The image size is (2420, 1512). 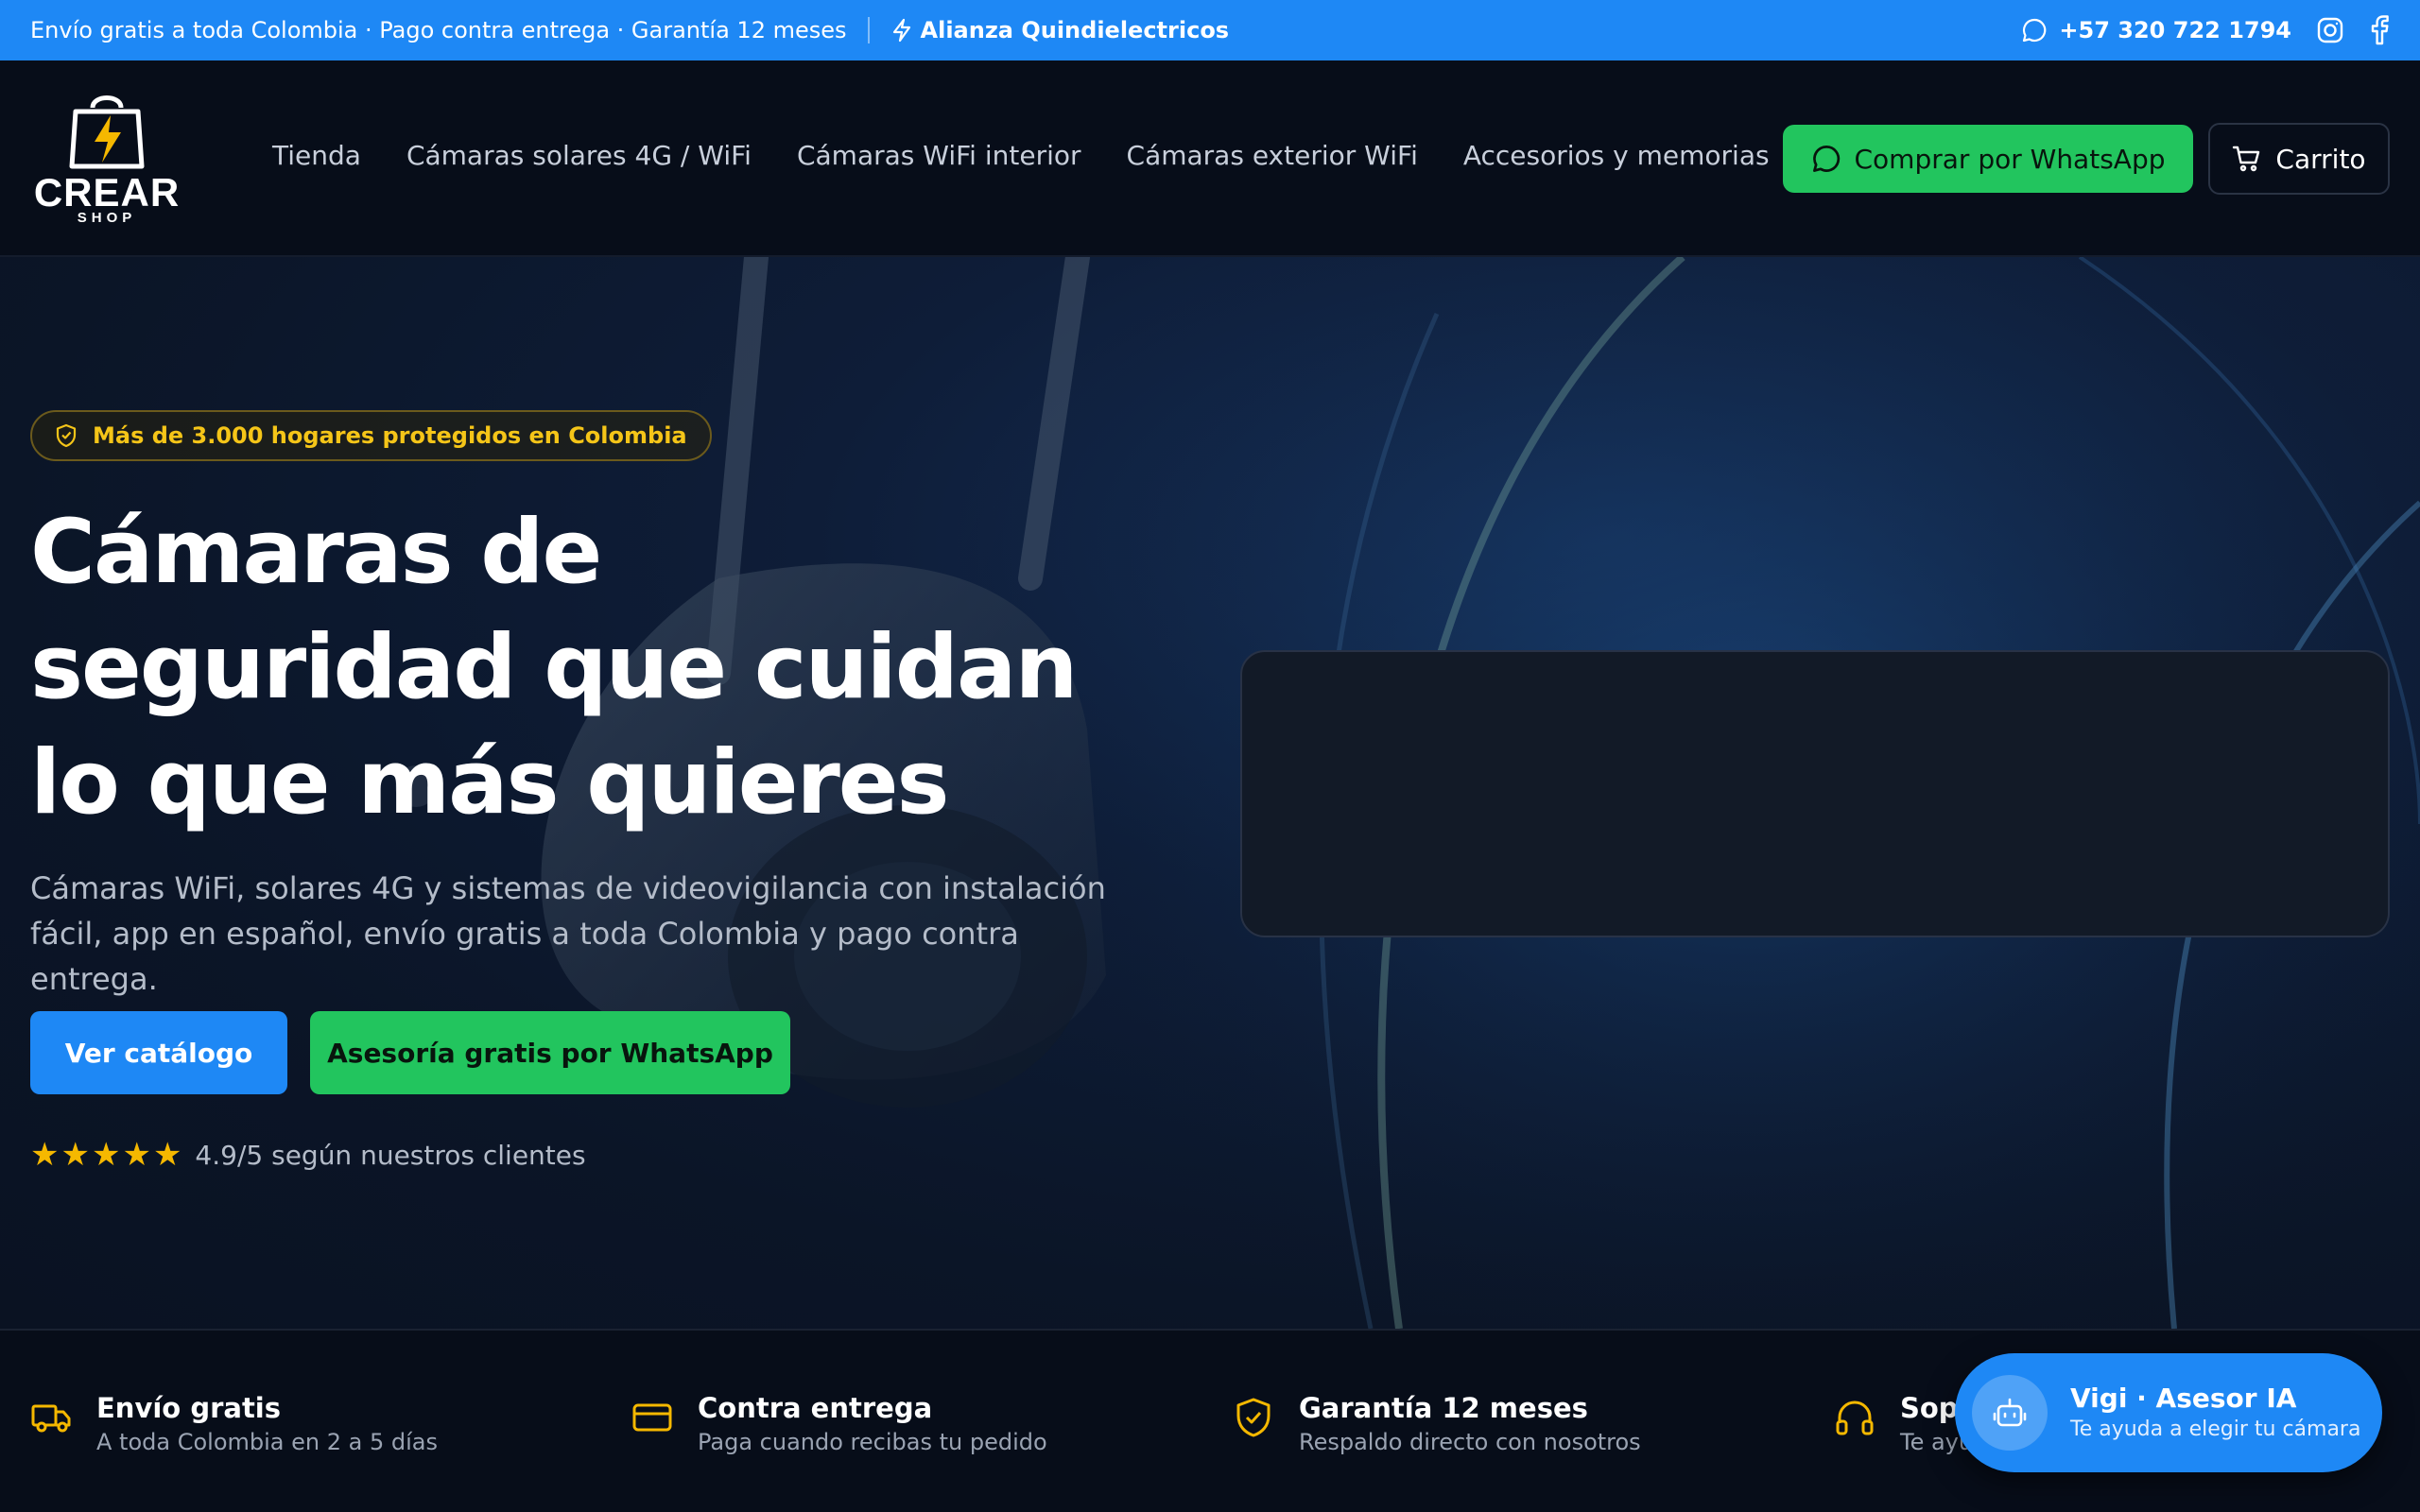 I want to click on rating: ★ ★ ★ ★ ★ 4.9/5 según nuestros clientes, so click(x=308, y=1155).